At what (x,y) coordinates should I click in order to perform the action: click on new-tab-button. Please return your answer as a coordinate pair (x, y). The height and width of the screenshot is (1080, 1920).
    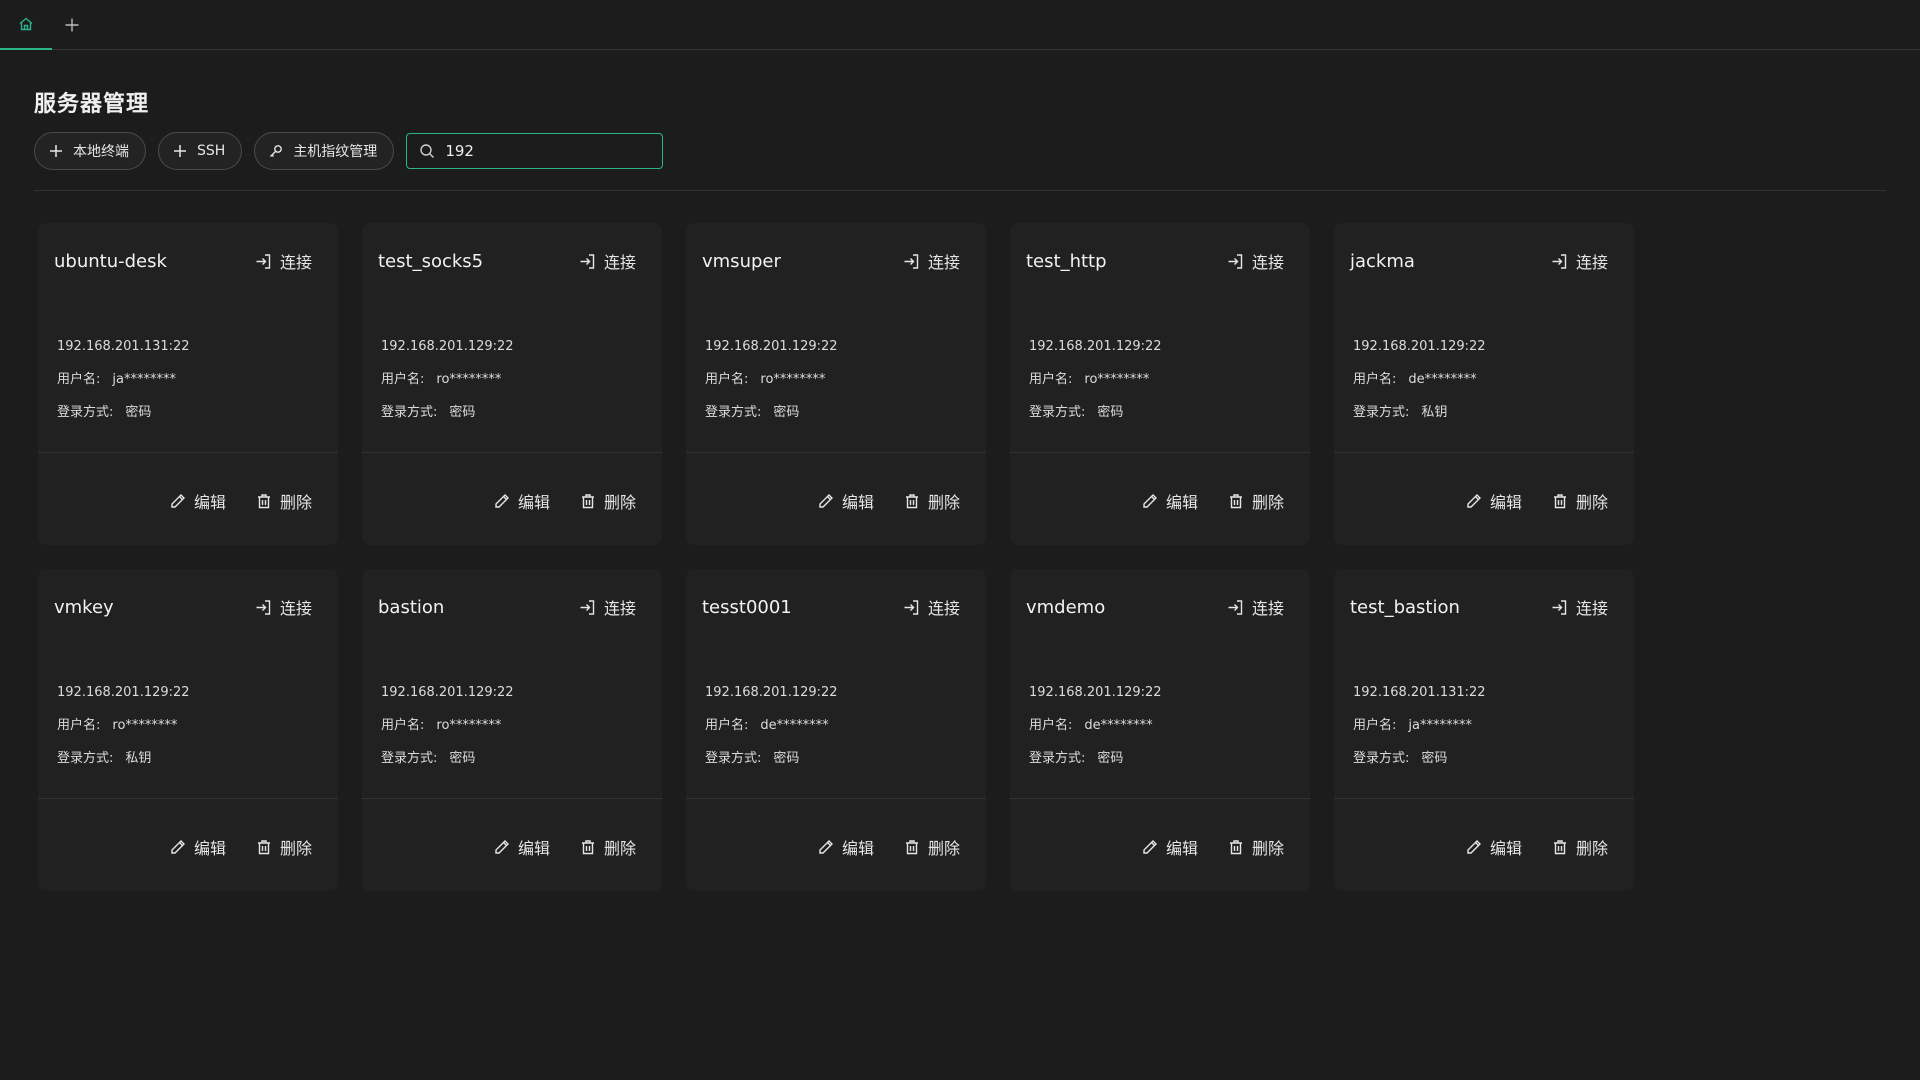
    Looking at the image, I should click on (72, 25).